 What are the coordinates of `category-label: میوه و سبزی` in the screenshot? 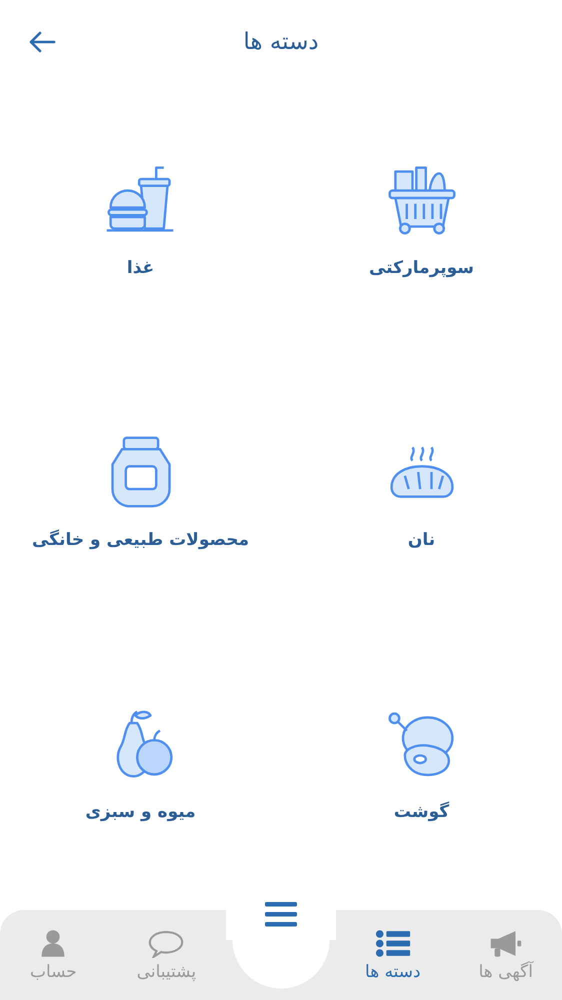 It's located at (140, 812).